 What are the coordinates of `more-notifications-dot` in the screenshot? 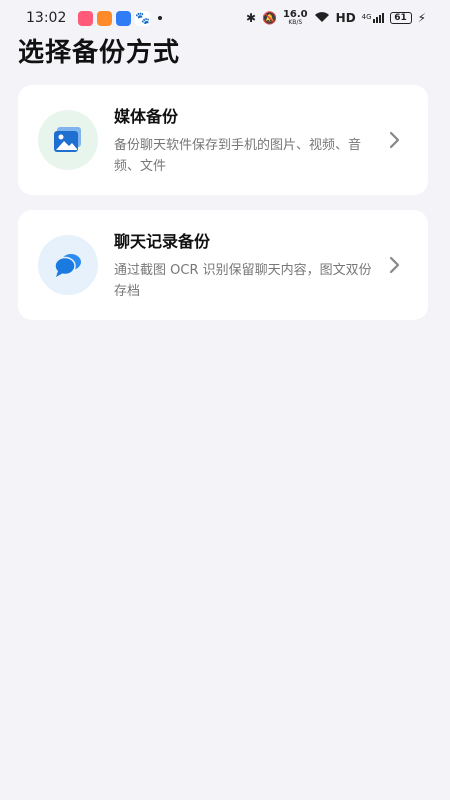 It's located at (160, 18).